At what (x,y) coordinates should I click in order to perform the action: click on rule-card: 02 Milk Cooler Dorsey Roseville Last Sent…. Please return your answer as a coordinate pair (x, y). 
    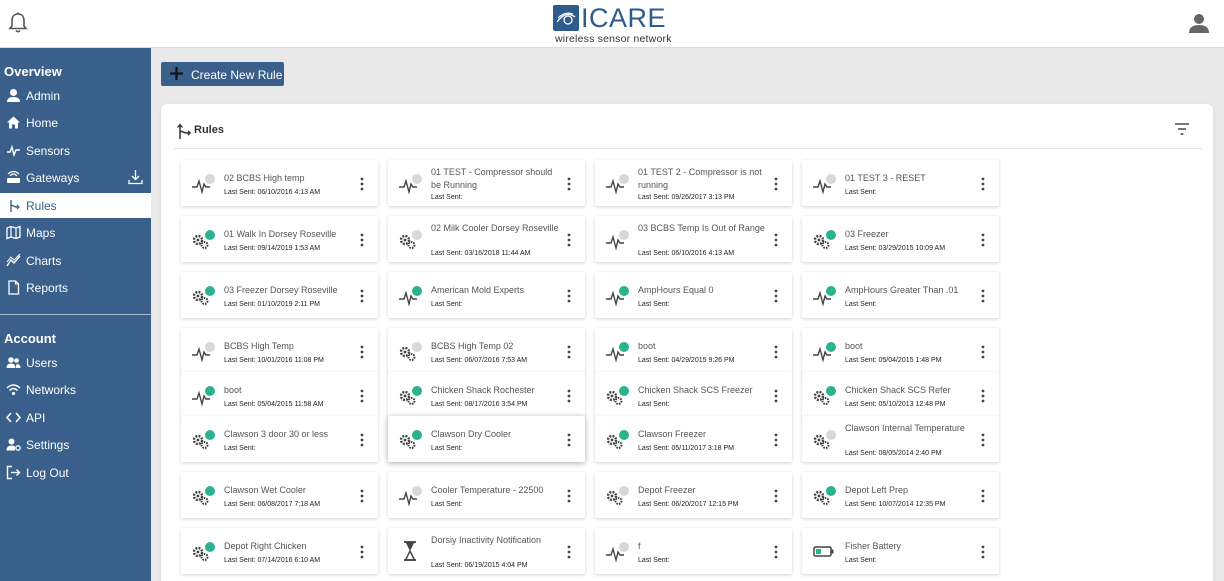
    Looking at the image, I should click on (486, 239).